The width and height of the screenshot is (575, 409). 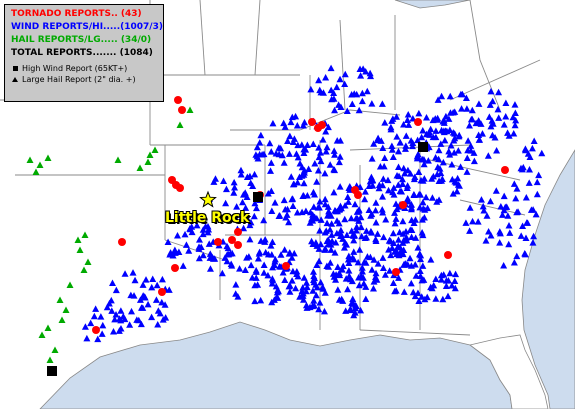 I want to click on city-label-little-rock: Little Rock, so click(x=207, y=218).